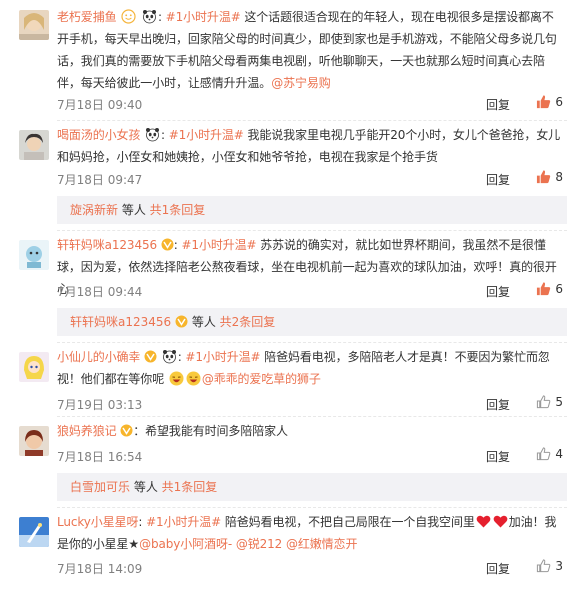  What do you see at coordinates (248, 322) in the screenshot?
I see `sub-reply-count: 共2条回复` at bounding box center [248, 322].